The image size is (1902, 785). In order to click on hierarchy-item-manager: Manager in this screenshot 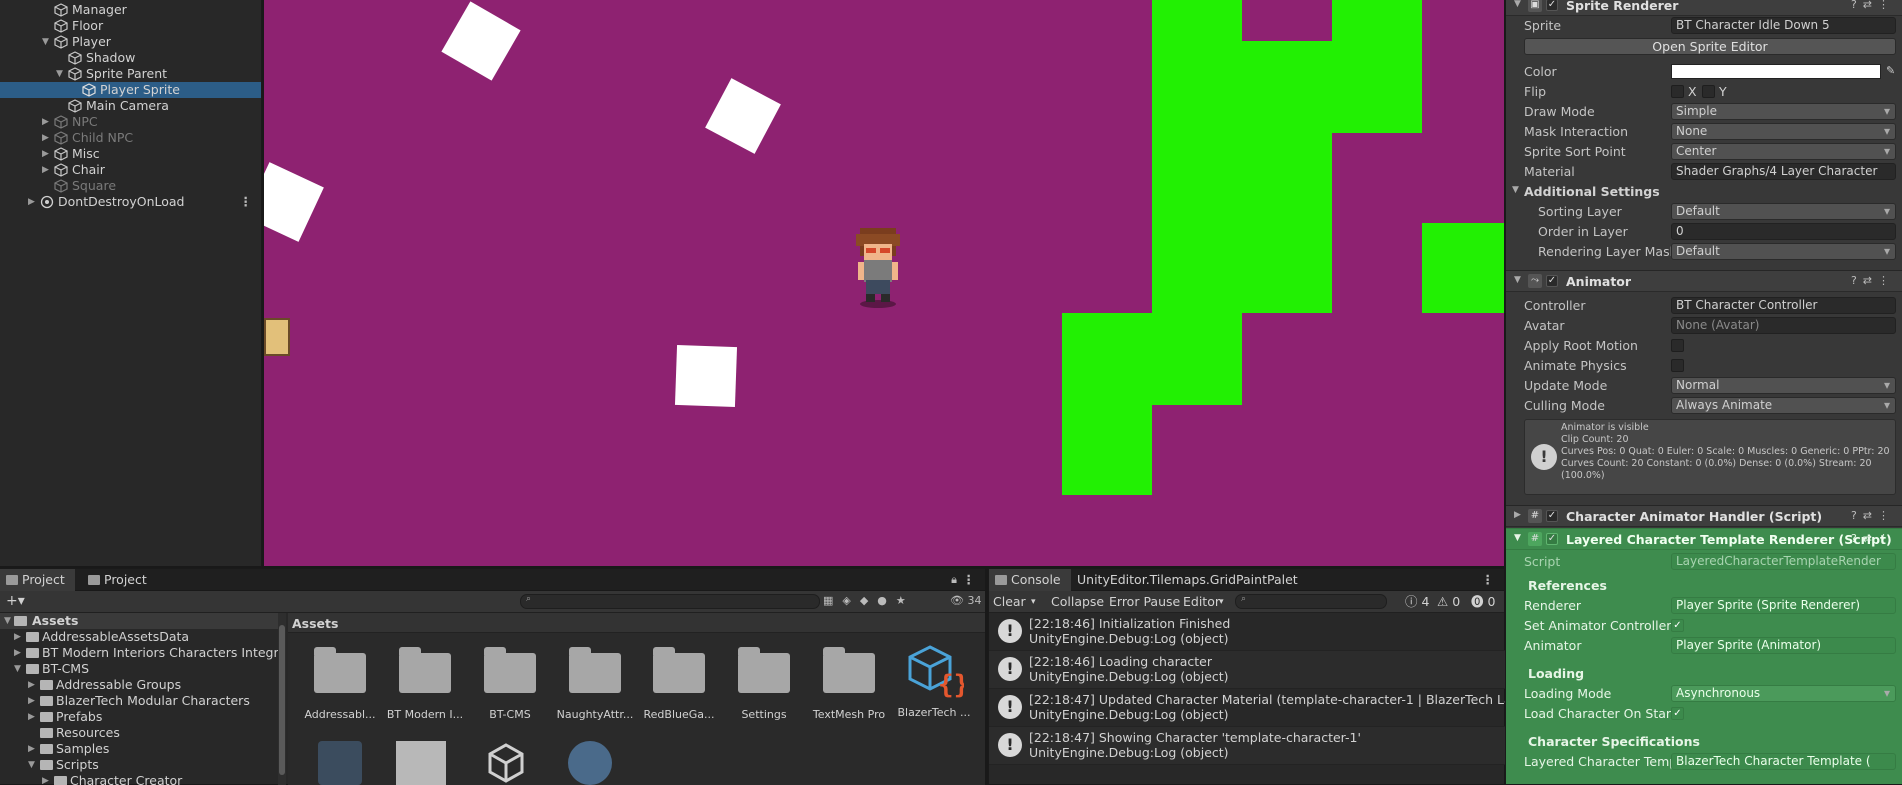, I will do `click(130, 10)`.